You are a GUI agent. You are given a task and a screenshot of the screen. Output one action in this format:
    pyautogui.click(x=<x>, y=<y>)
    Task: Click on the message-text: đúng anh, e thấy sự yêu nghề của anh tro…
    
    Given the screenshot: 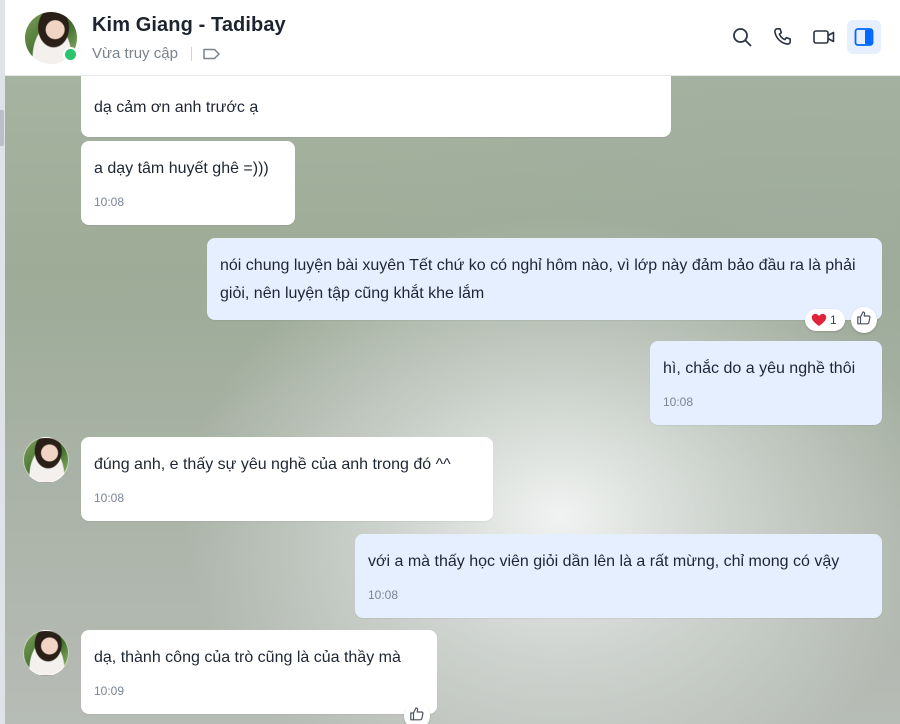 What is the action you would take?
    pyautogui.click(x=272, y=464)
    